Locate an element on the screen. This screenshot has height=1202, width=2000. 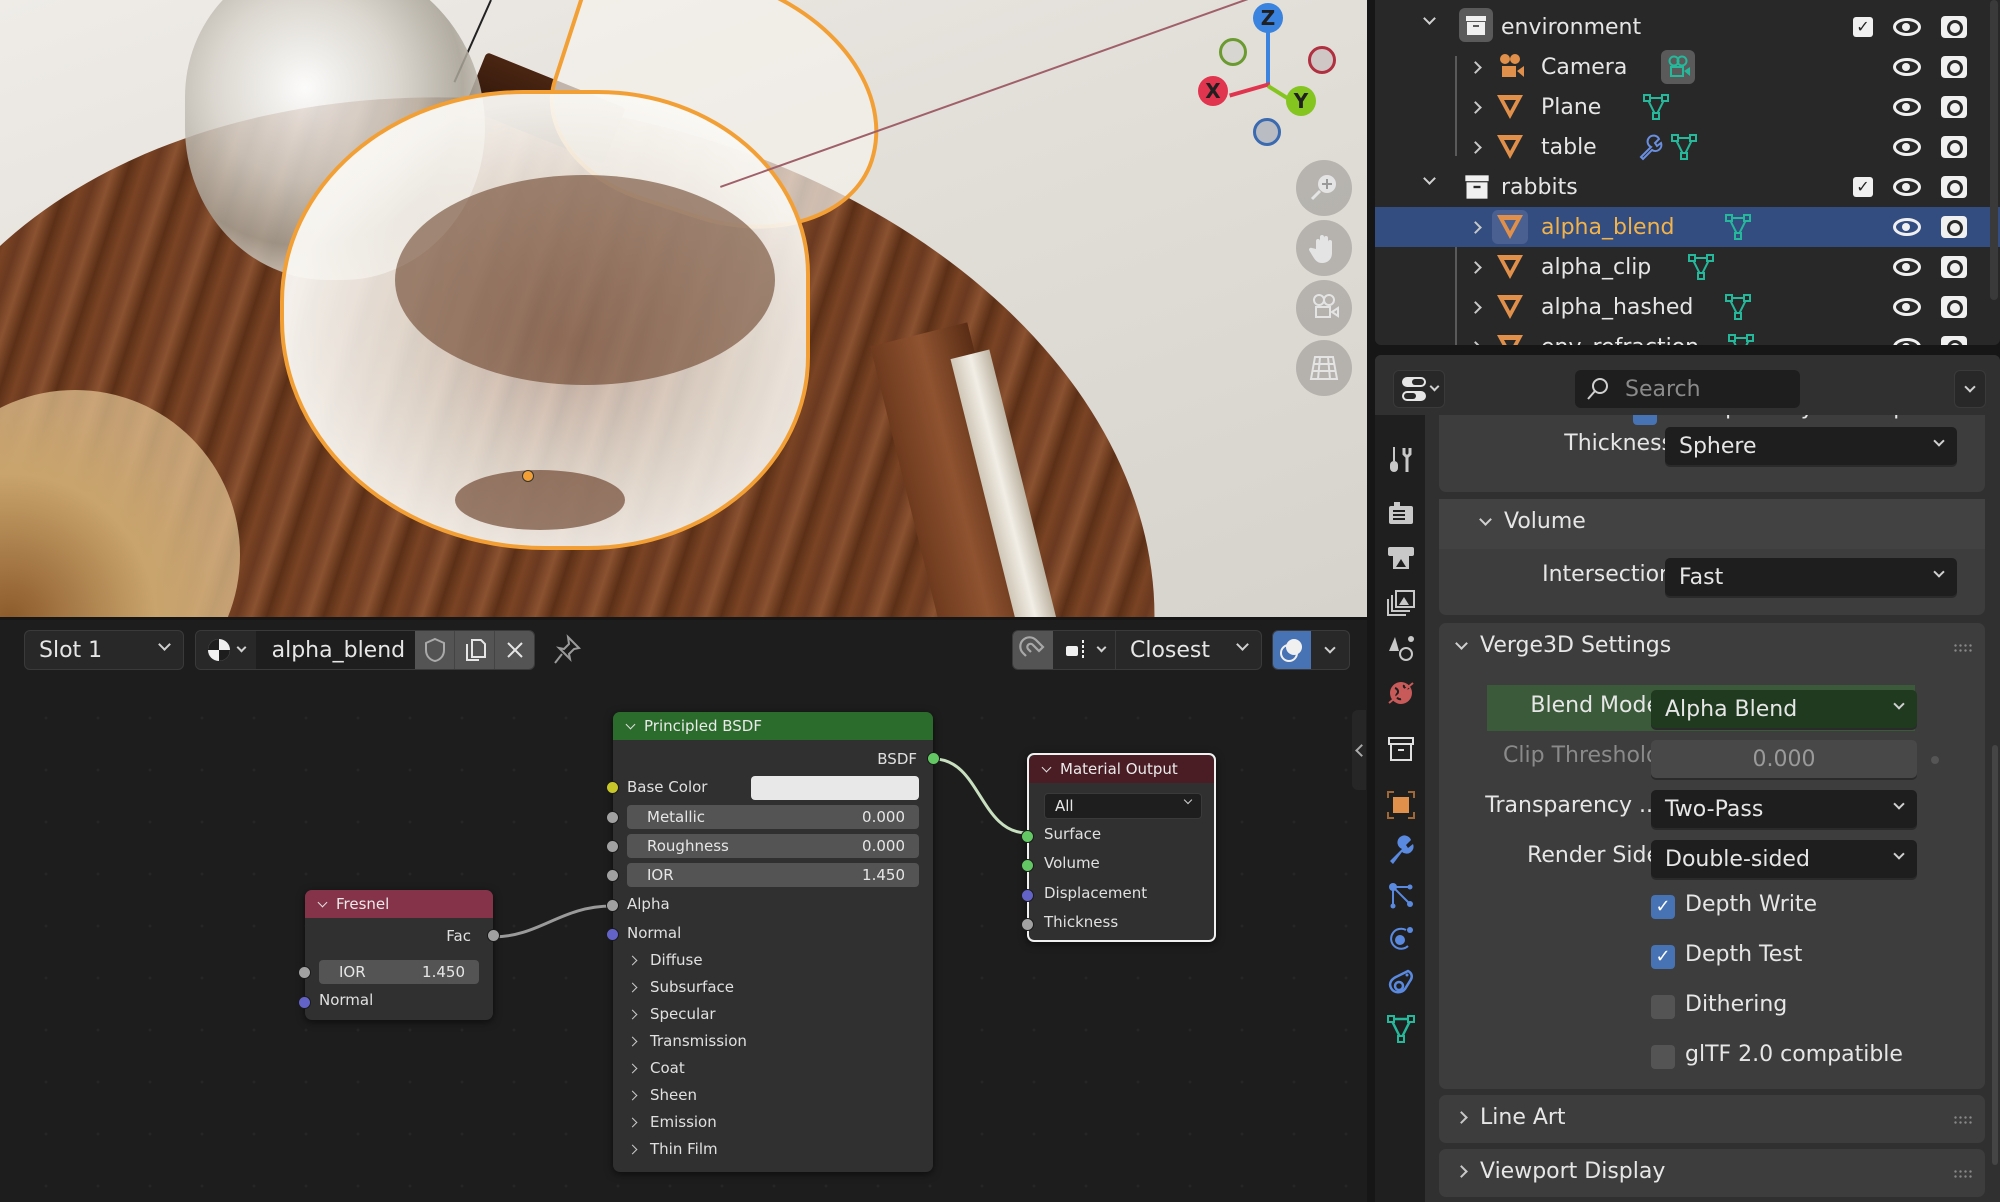
viewport-display-panel: Viewport Display is located at coordinates (1712, 1173).